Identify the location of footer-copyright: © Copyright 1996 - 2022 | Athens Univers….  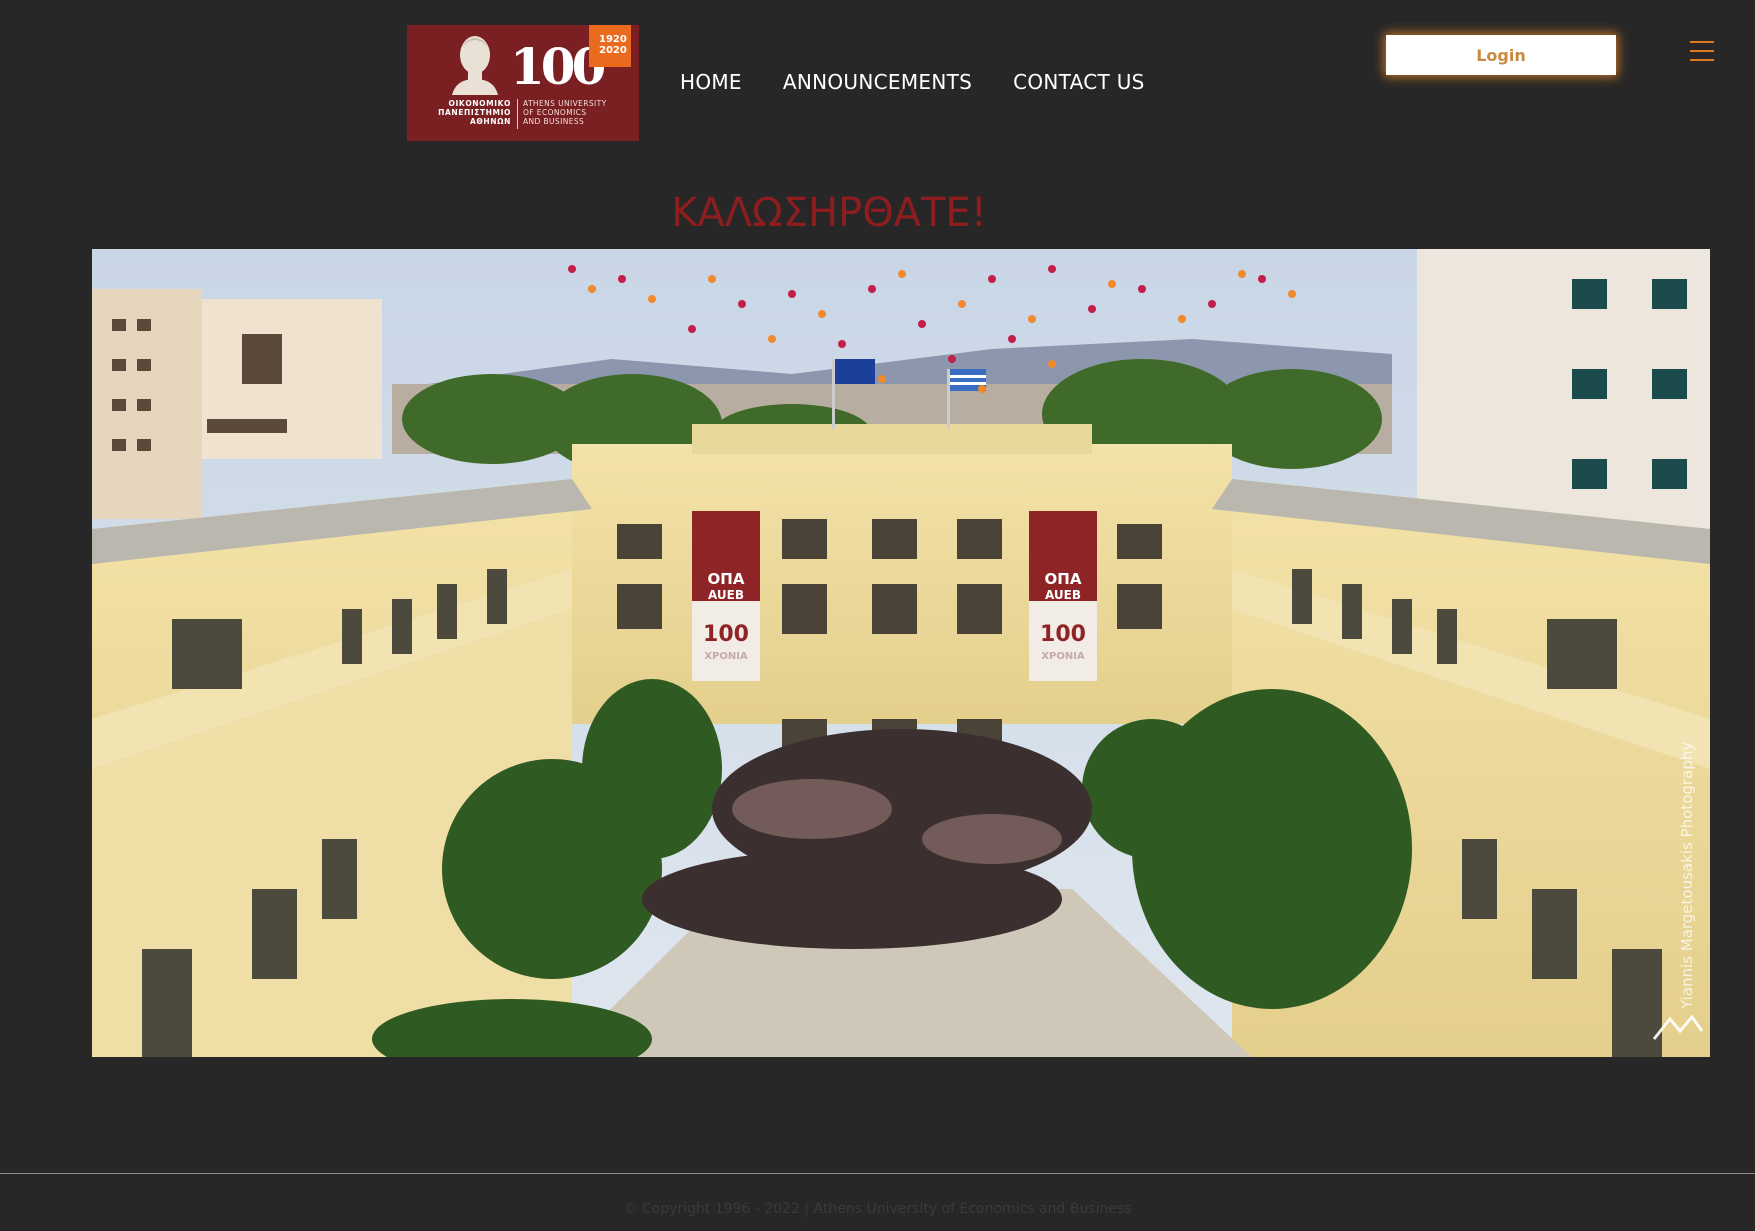
(877, 1209).